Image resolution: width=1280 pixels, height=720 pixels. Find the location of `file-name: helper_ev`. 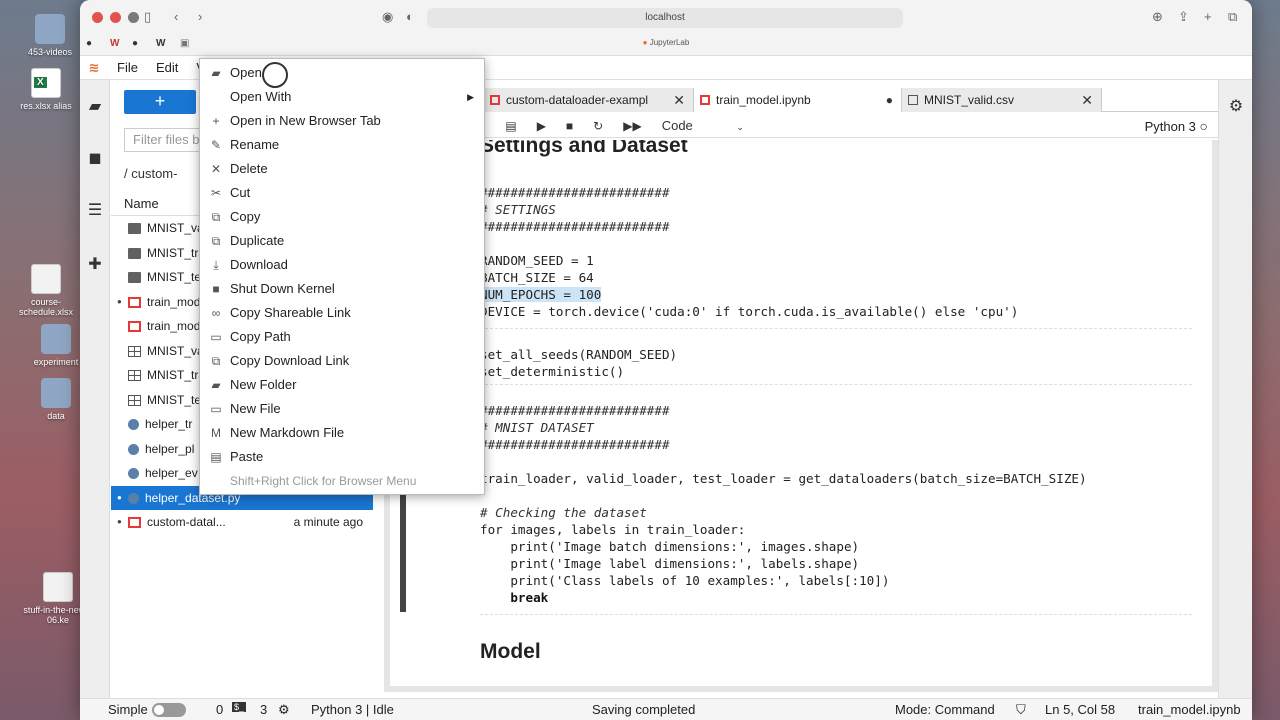

file-name: helper_ev is located at coordinates (171, 473).